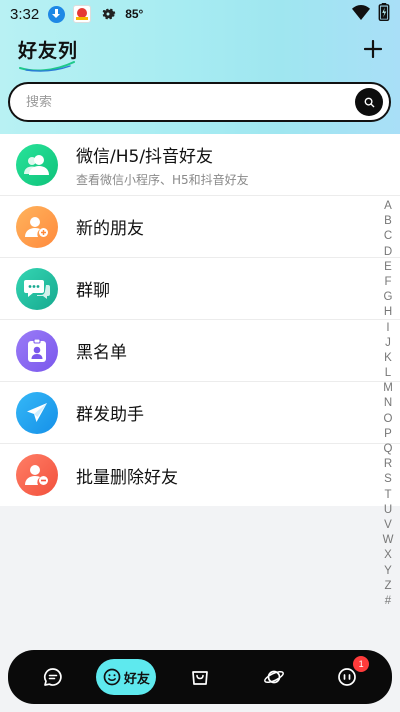  I want to click on settings-icon, so click(108, 14).